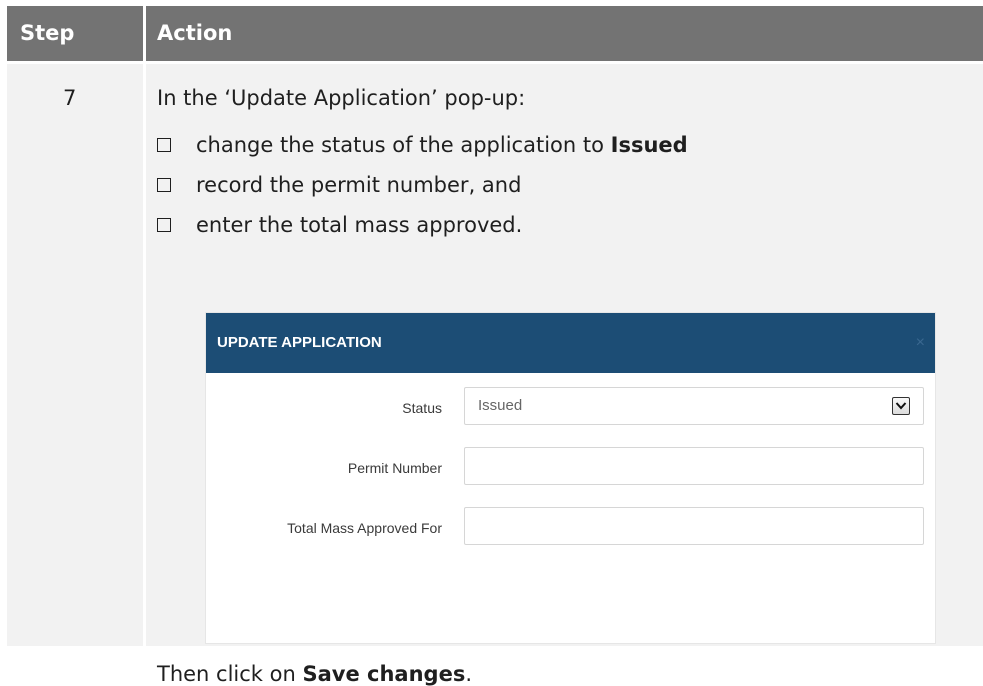 The width and height of the screenshot is (983, 686). Describe the element at coordinates (70, 98) in the screenshot. I see `step-number: 7` at that location.